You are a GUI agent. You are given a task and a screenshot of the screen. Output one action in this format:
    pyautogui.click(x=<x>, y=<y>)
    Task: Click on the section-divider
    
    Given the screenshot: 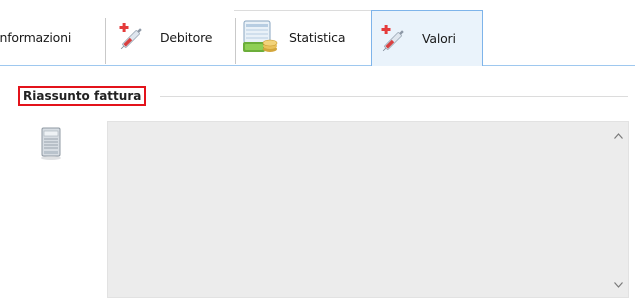 What is the action you would take?
    pyautogui.click(x=394, y=96)
    